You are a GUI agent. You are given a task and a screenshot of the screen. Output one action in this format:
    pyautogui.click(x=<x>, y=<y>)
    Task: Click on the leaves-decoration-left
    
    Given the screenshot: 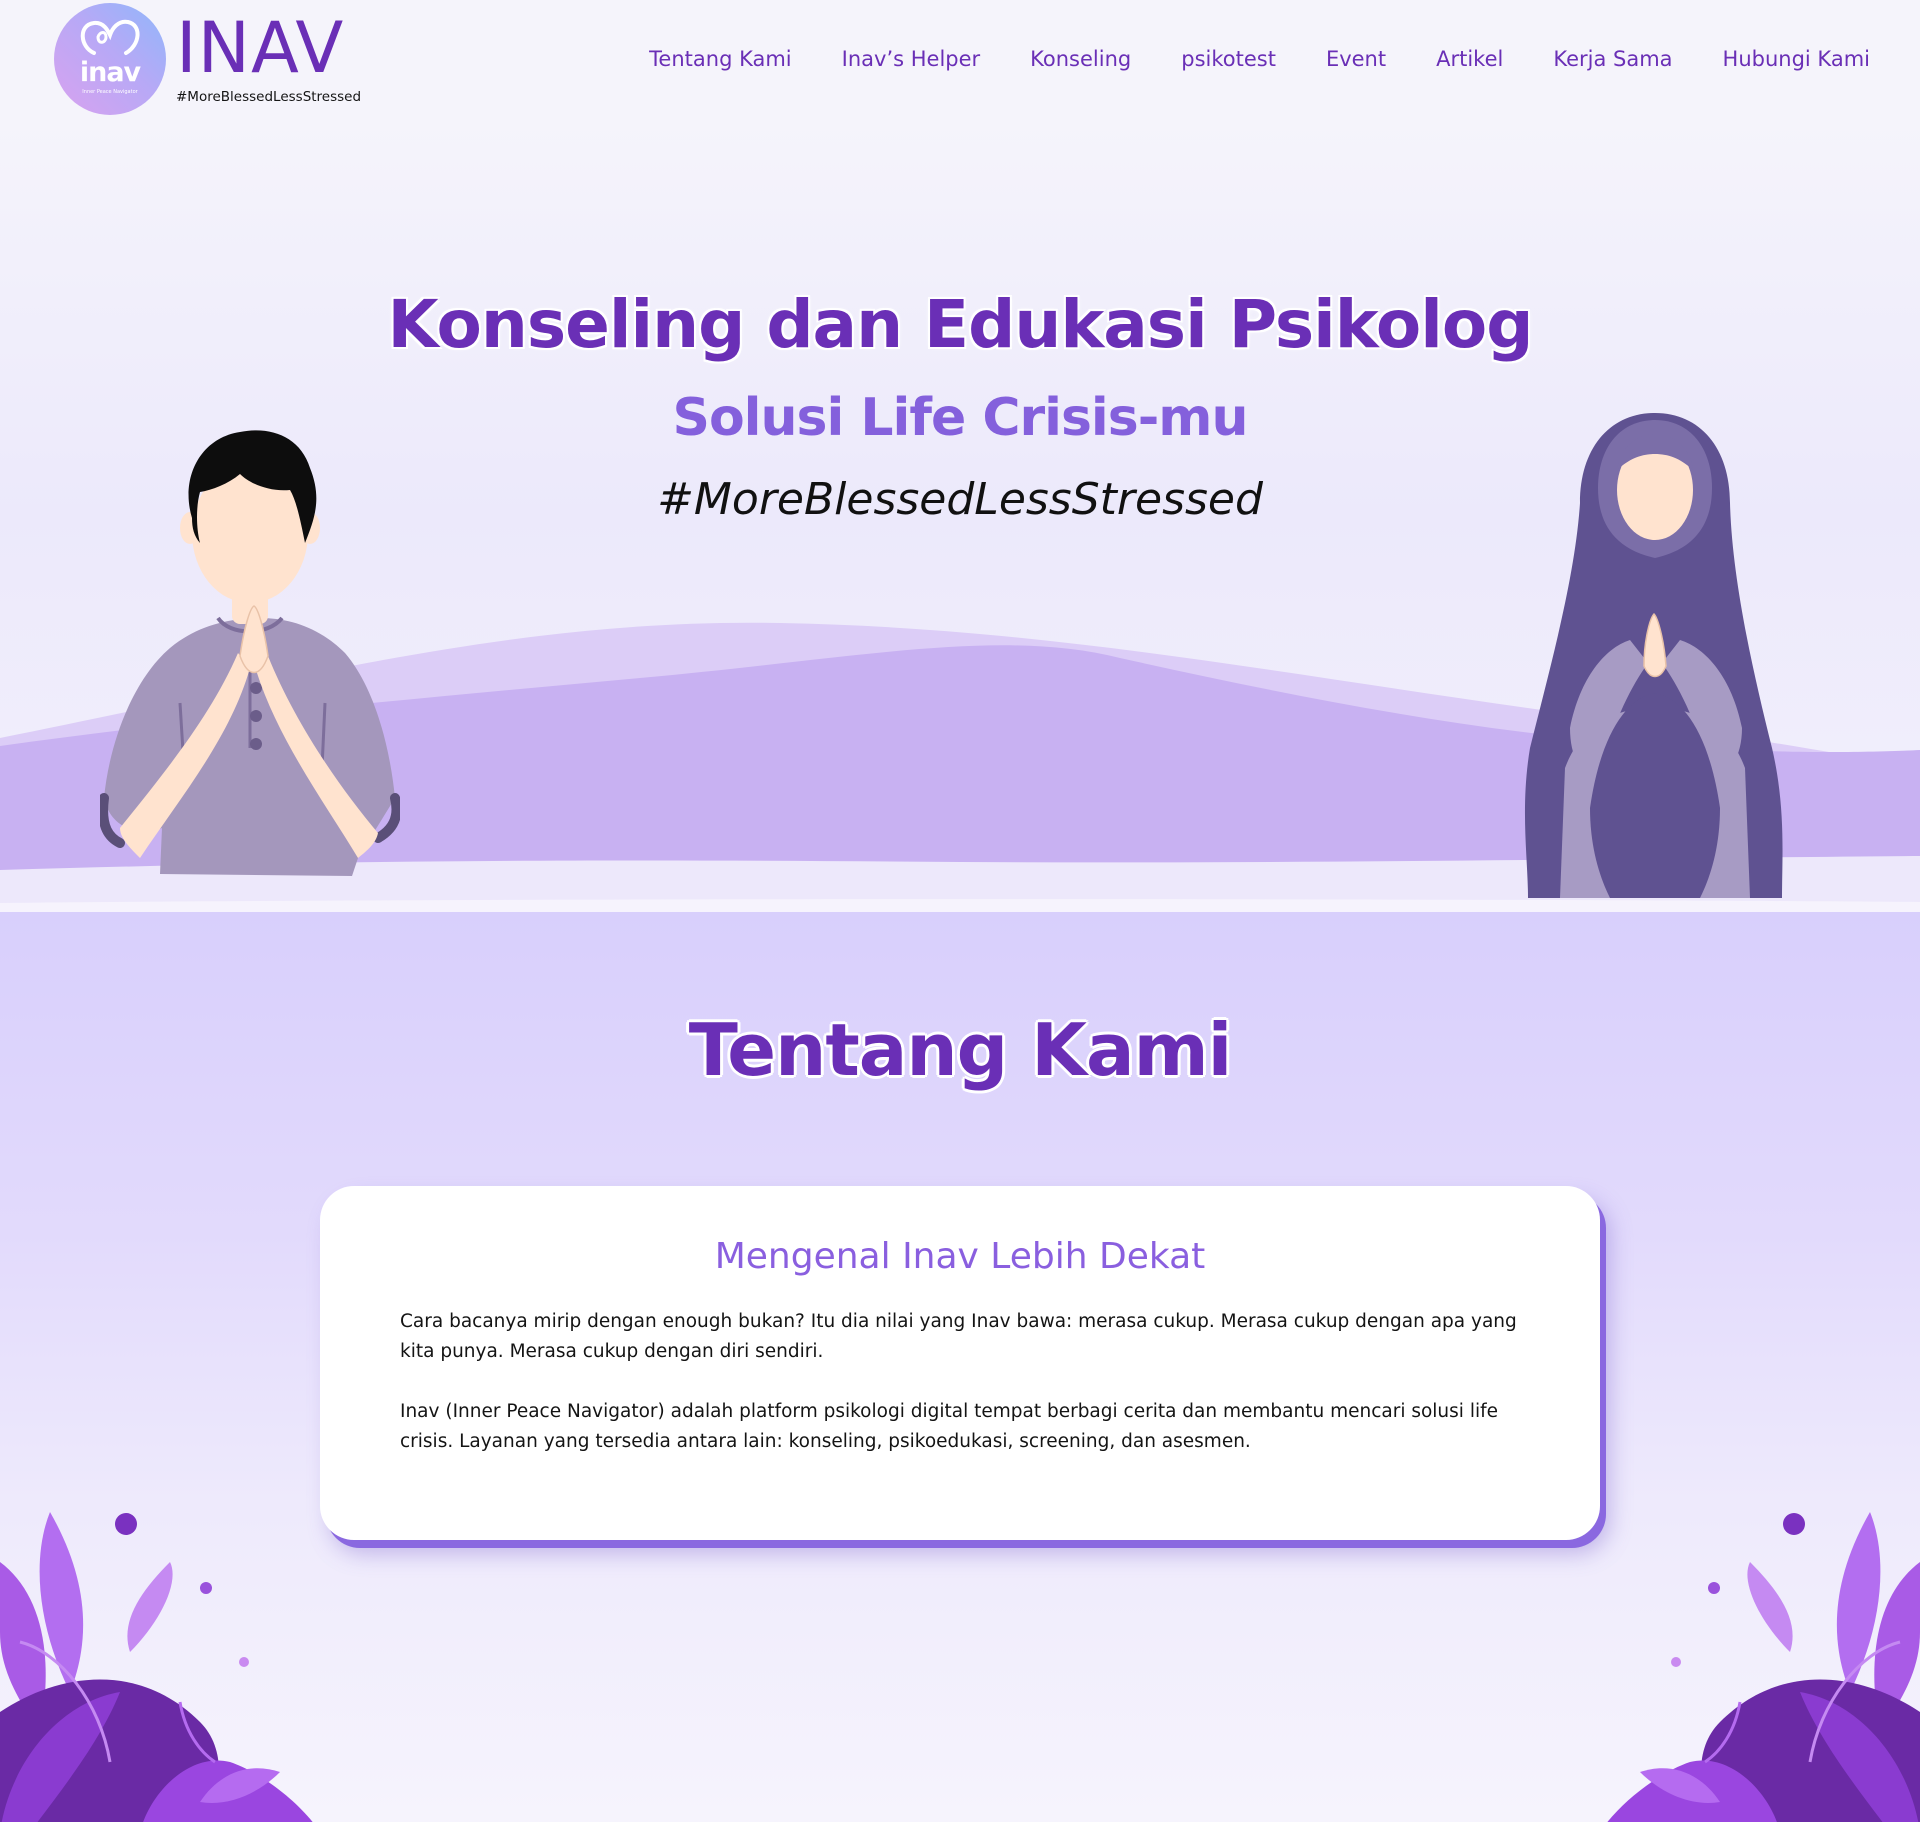 What is the action you would take?
    pyautogui.click(x=156, y=1667)
    